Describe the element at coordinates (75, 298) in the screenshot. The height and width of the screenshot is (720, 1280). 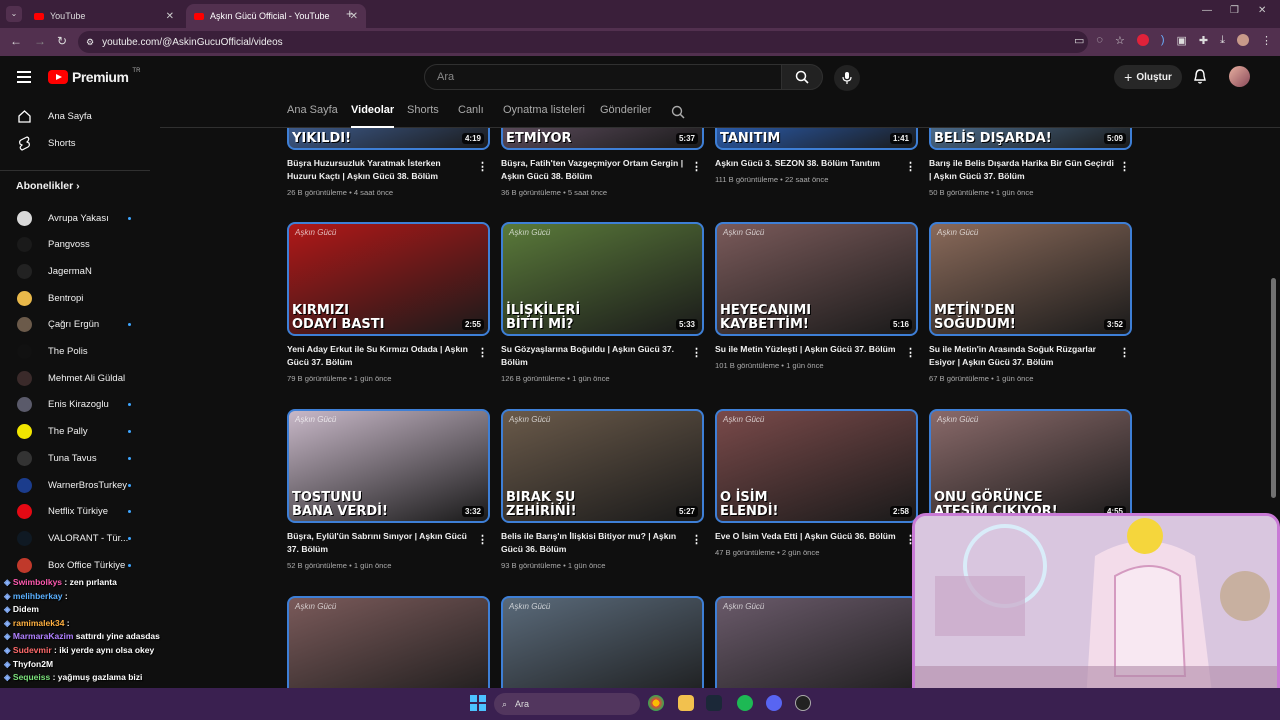
I see `sidebar-item-subscription: Bentropi` at that location.